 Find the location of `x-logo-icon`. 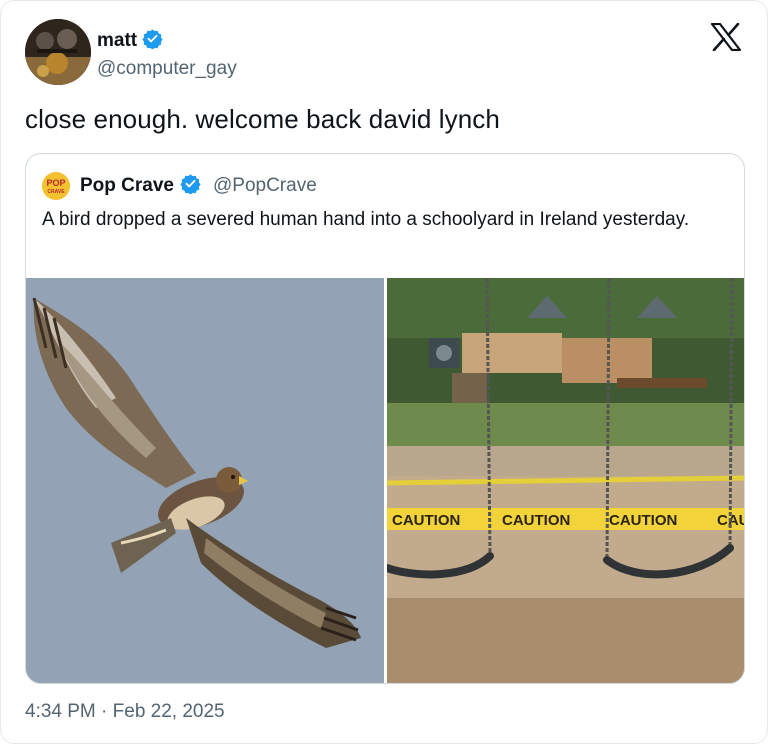

x-logo-icon is located at coordinates (726, 37).